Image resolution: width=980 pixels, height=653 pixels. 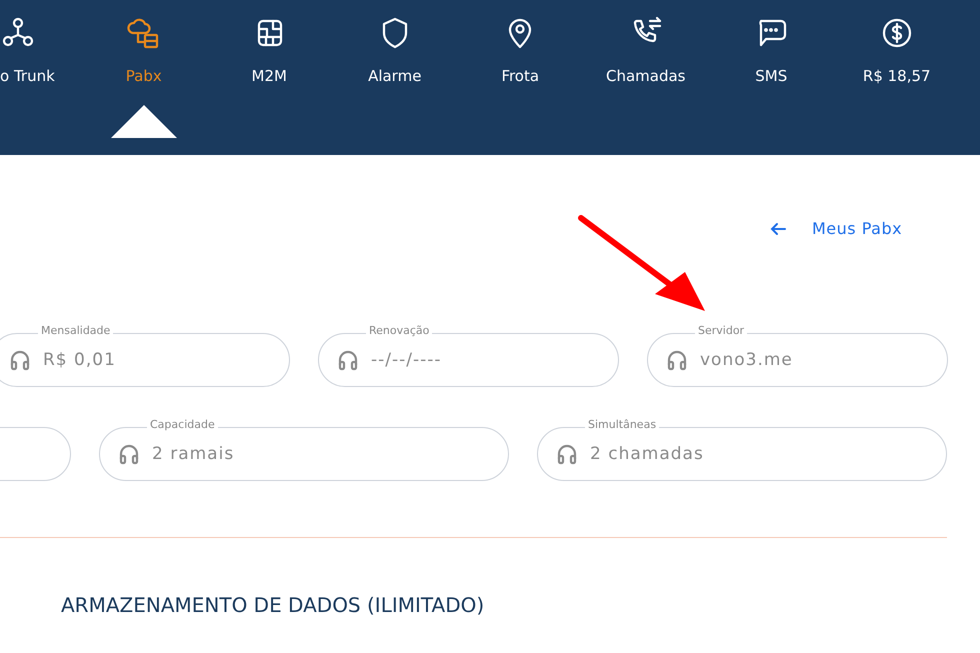 I want to click on back-link-label: Meus Pabx, so click(x=857, y=228).